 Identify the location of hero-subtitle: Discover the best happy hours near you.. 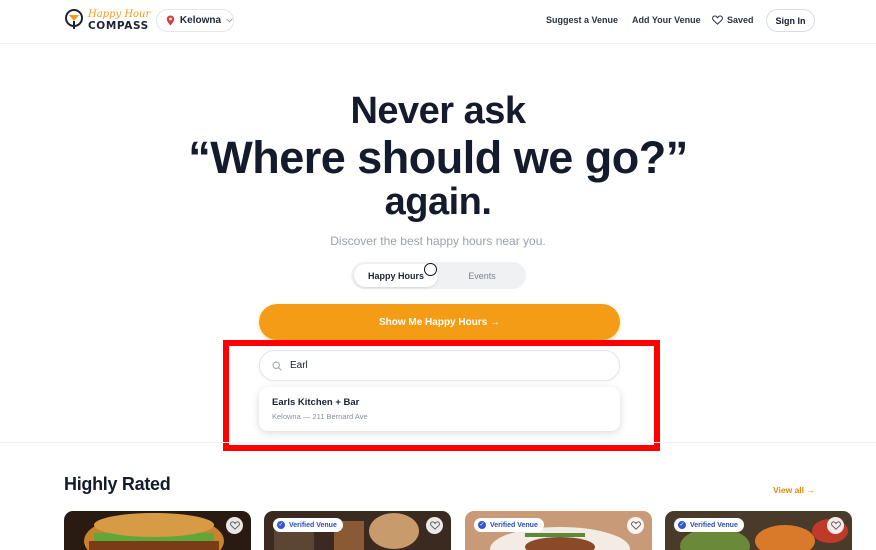
(438, 241).